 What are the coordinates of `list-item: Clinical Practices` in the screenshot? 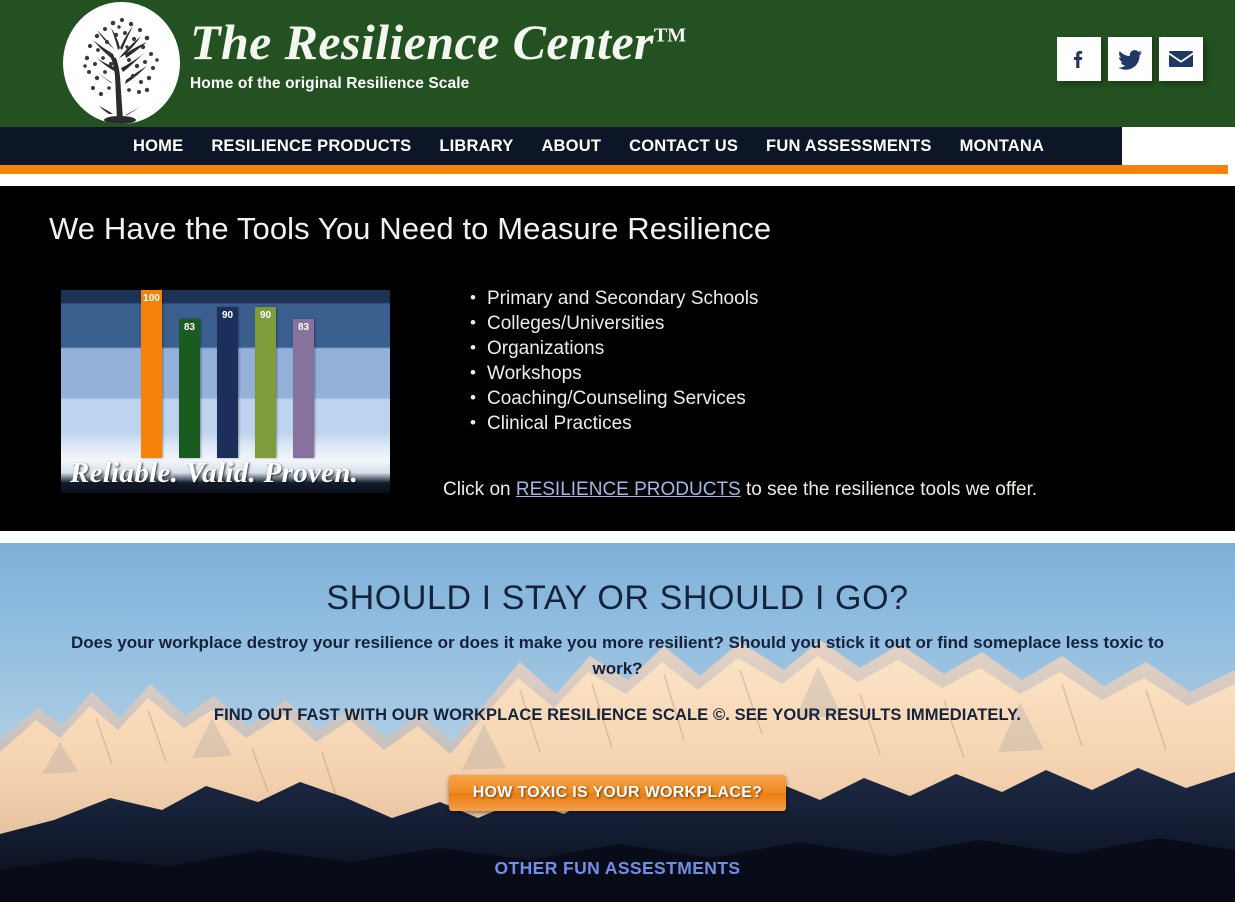 It's located at (614, 423).